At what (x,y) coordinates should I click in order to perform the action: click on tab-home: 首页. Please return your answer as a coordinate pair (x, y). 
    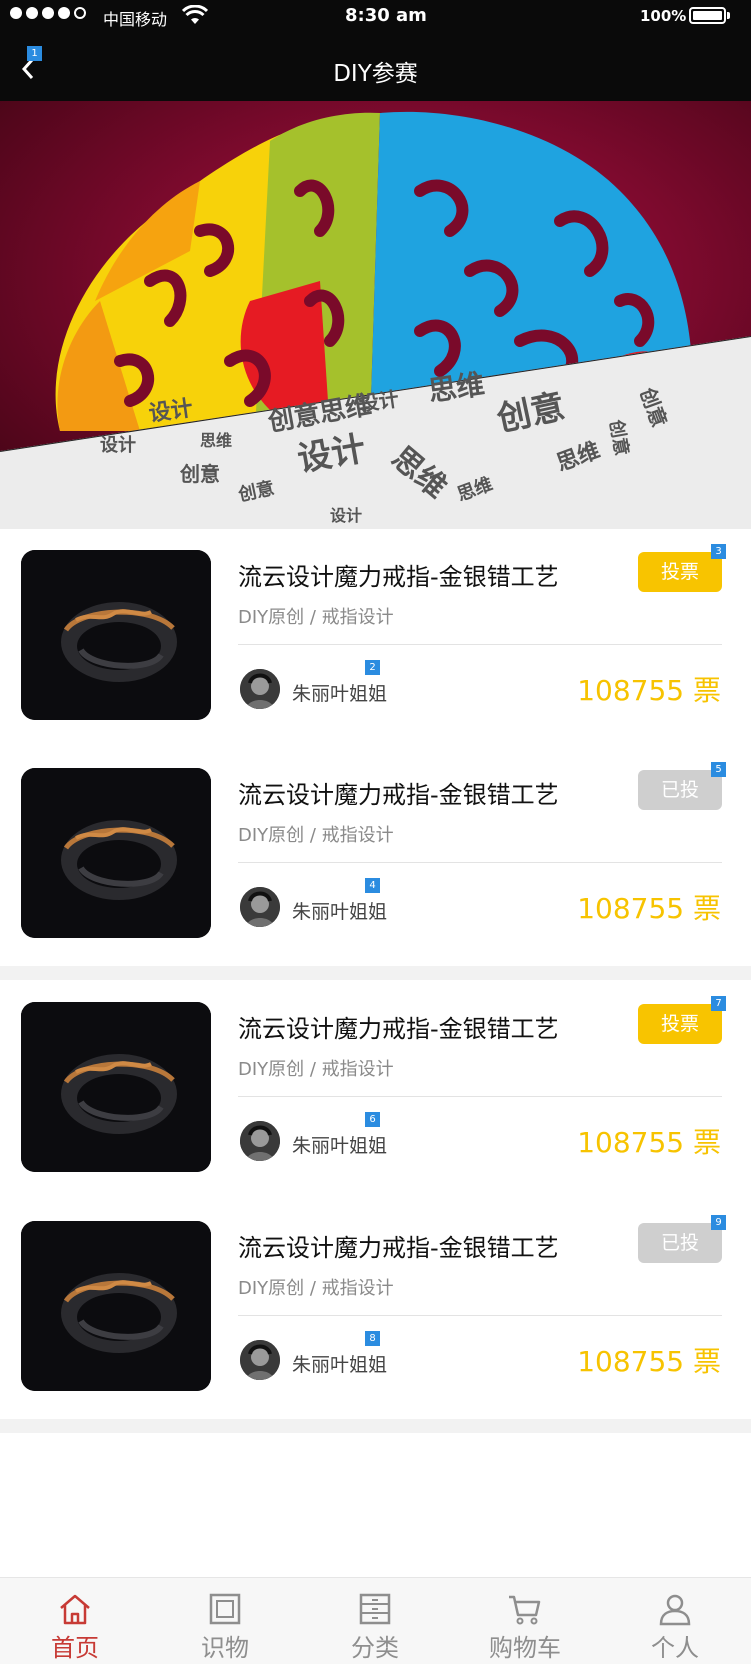
    Looking at the image, I should click on (75, 1621).